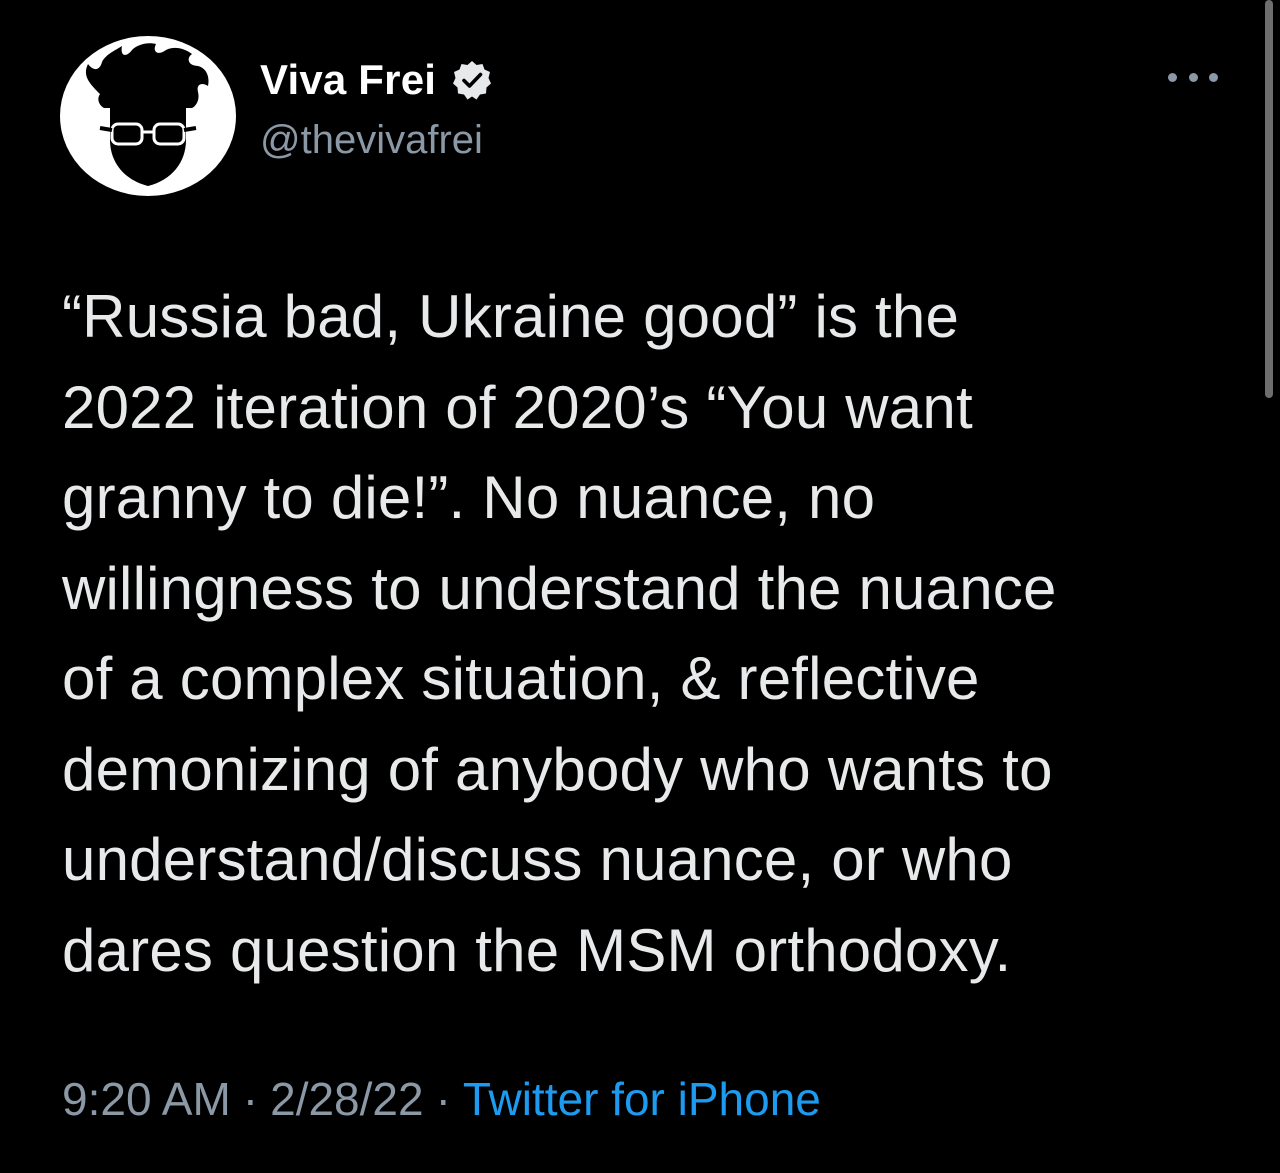 Image resolution: width=1280 pixels, height=1173 pixels. I want to click on tweet-line: understand/discuss nuance, or who, so click(537, 859).